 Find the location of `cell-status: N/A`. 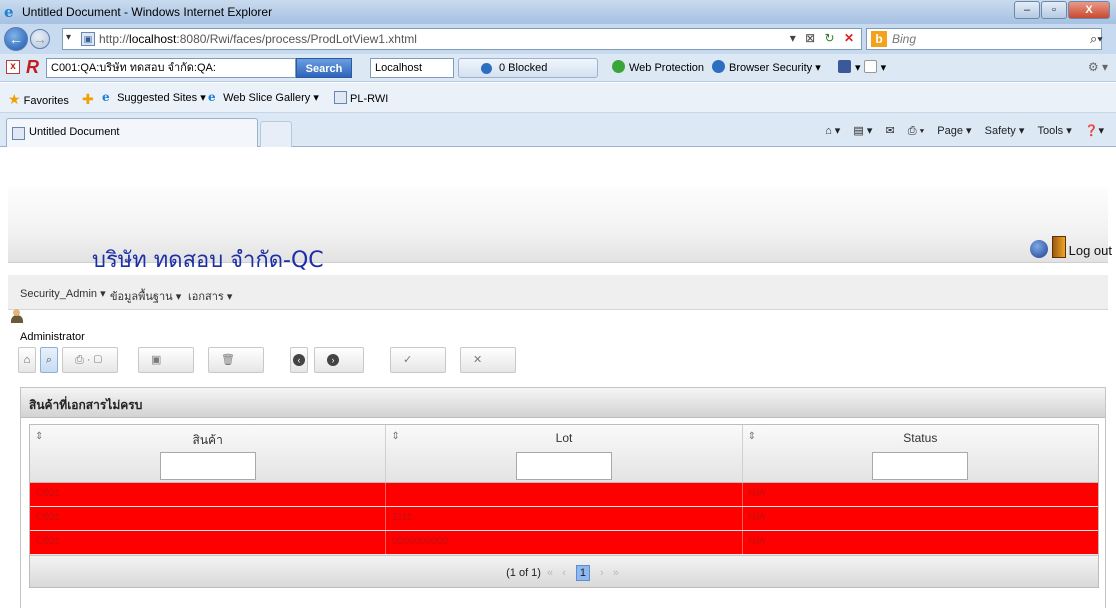

cell-status: N/A is located at coordinates (757, 493).